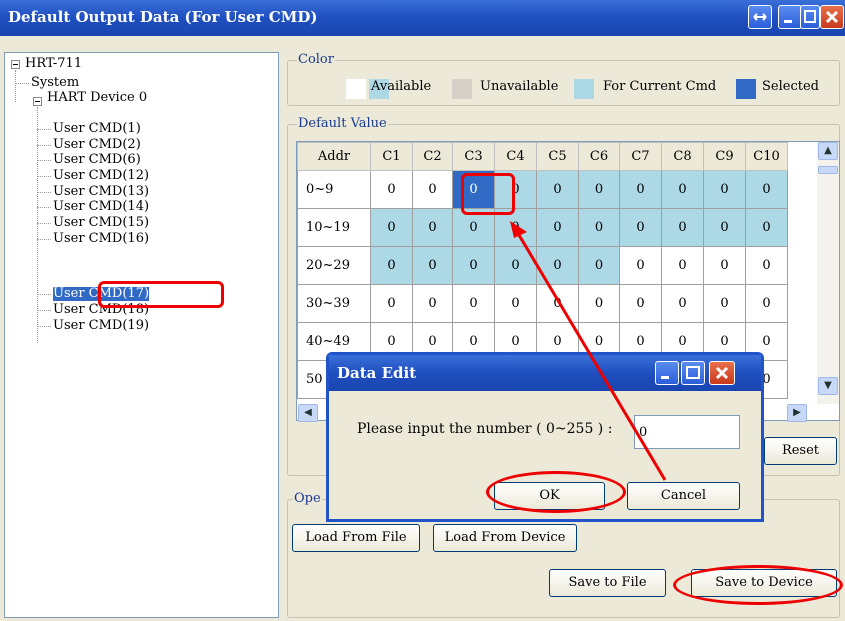 This screenshot has width=845, height=621. I want to click on column-header: C3, so click(473, 156).